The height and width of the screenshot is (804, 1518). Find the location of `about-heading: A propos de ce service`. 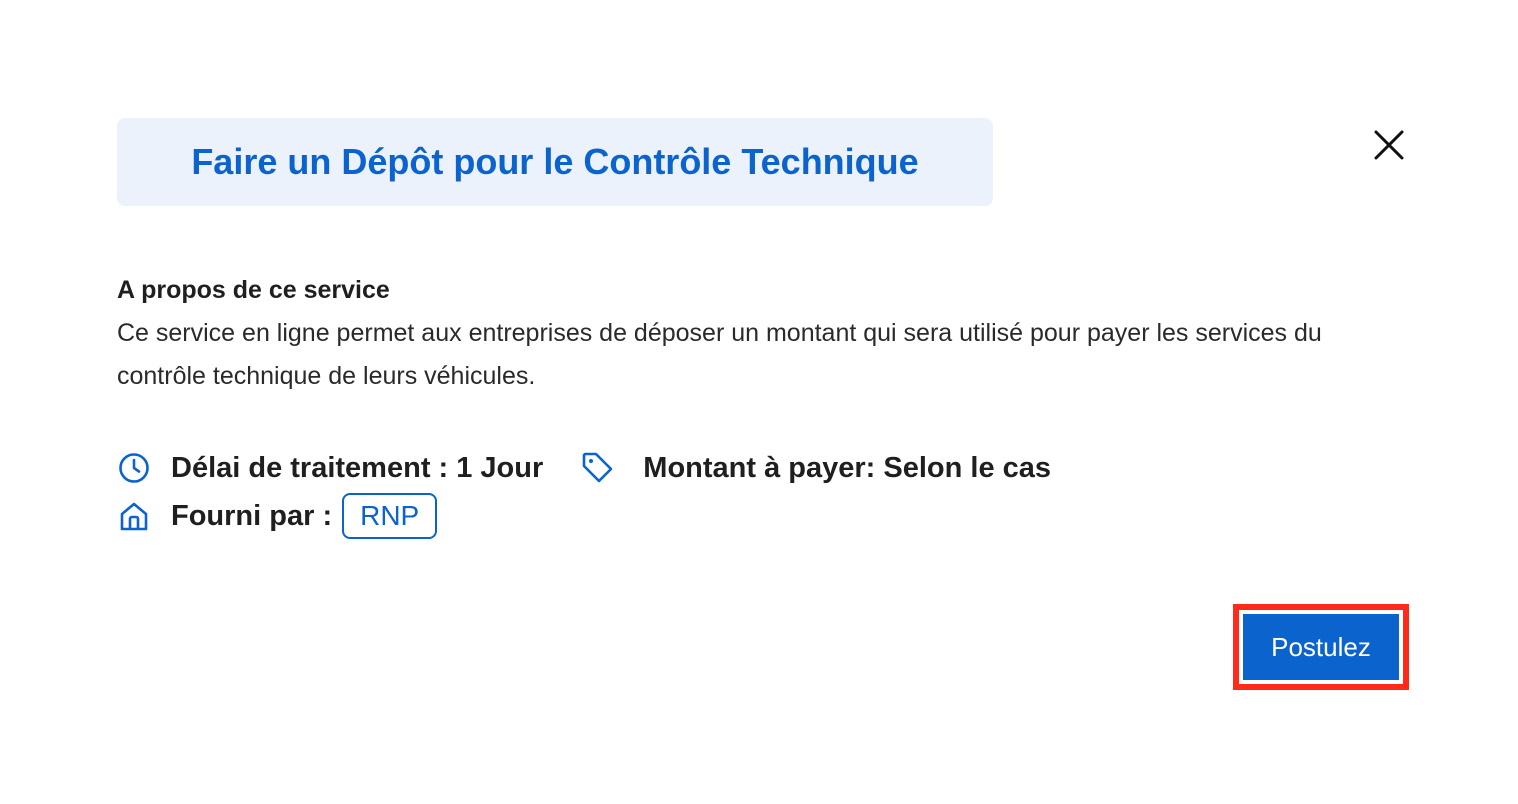

about-heading: A propos de ce service is located at coordinates (253, 290).